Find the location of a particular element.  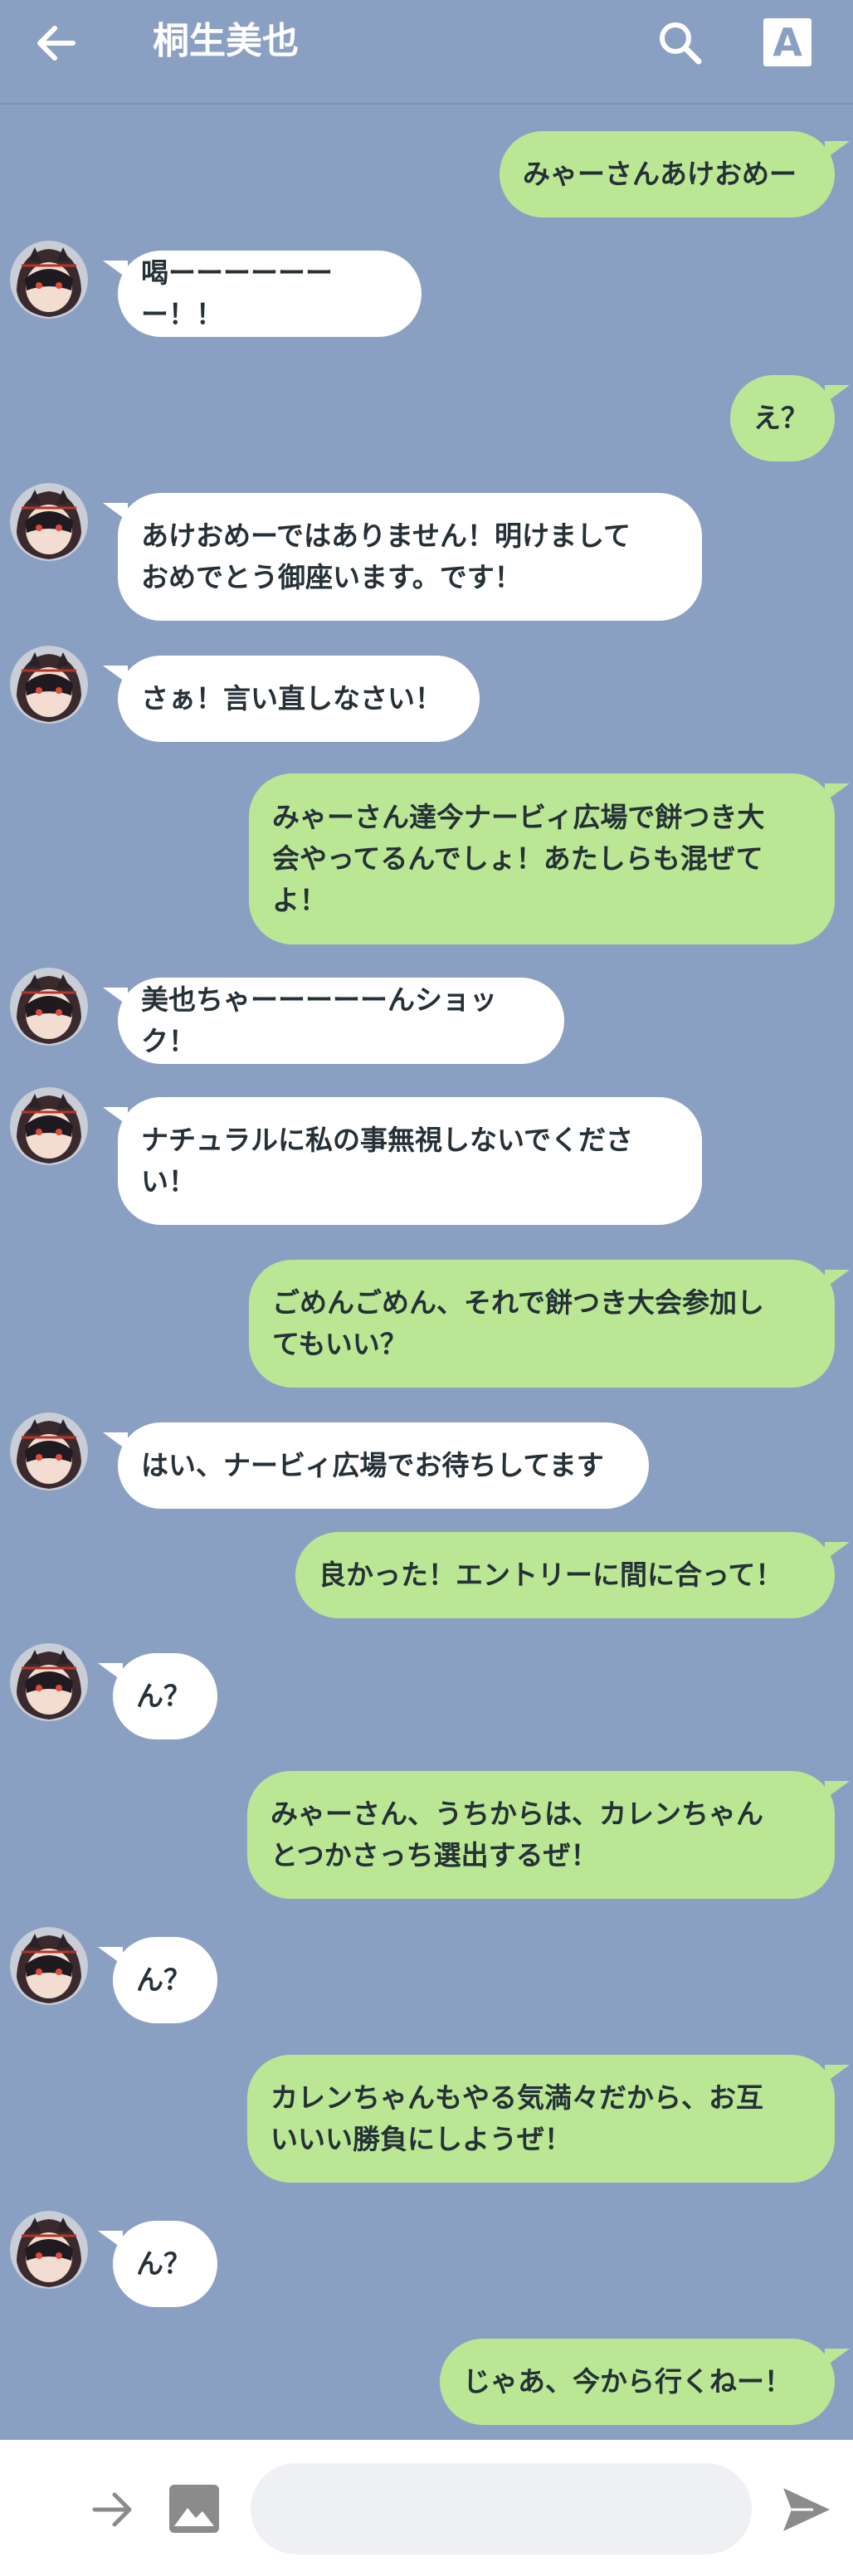

arrow-right-icon is located at coordinates (112, 2510).